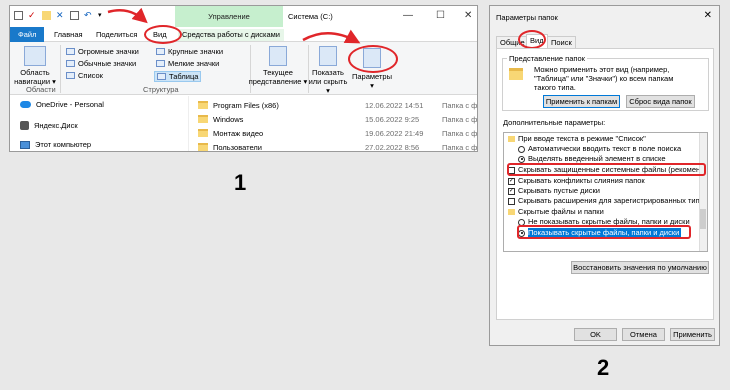  Describe the element at coordinates (576, 181) in the screenshot. I see `checkbox-hide-merge-conflicts: ✓ Скрывать конфликты слияния папок` at that location.